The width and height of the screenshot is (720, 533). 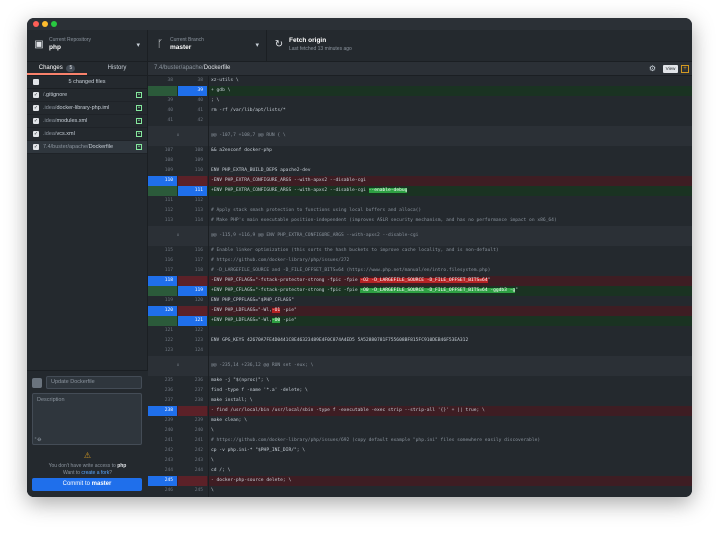 I want to click on file-list-item: ✓ 7.4/buster/apache/Dockerfile •, so click(x=87, y=147).